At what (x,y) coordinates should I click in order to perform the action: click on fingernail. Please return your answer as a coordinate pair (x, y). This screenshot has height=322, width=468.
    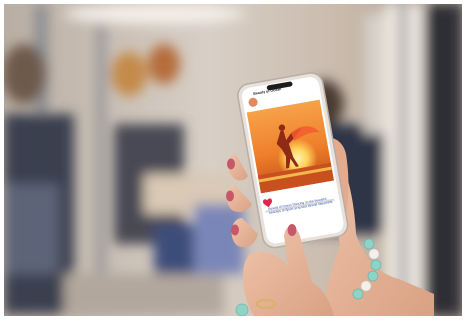
    Looking at the image, I should click on (231, 164).